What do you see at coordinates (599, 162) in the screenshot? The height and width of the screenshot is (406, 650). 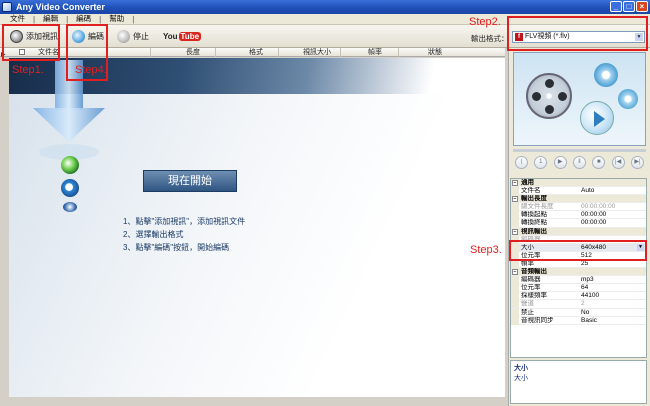 I see `stop-play-button: ■` at bounding box center [599, 162].